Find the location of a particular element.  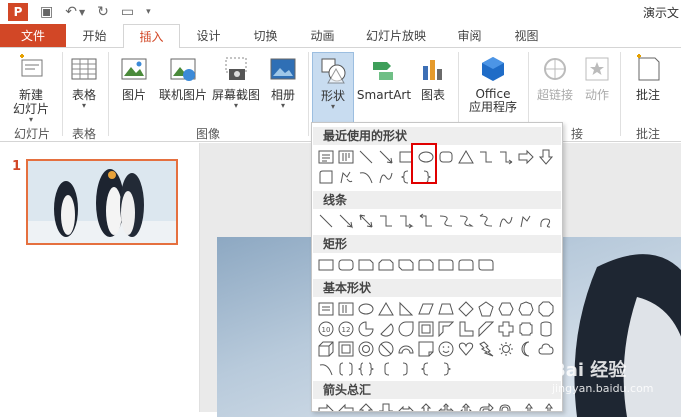

curved-arrow-connector-icon is located at coordinates (466, 221).